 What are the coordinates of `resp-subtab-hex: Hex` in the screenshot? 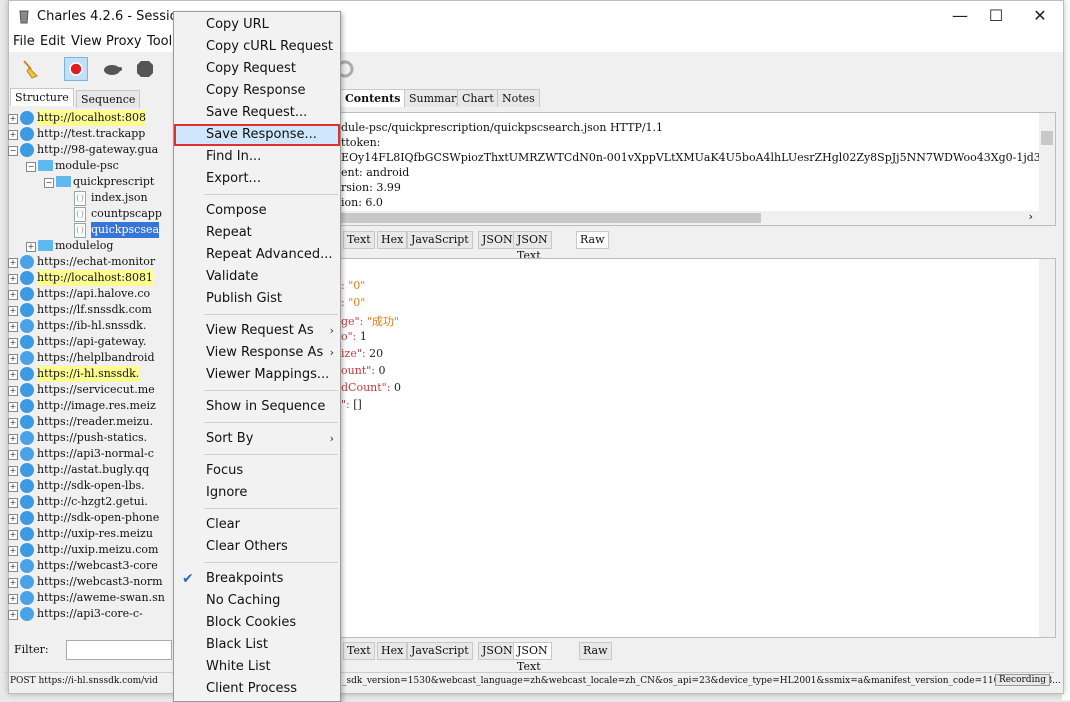 It's located at (392, 651).